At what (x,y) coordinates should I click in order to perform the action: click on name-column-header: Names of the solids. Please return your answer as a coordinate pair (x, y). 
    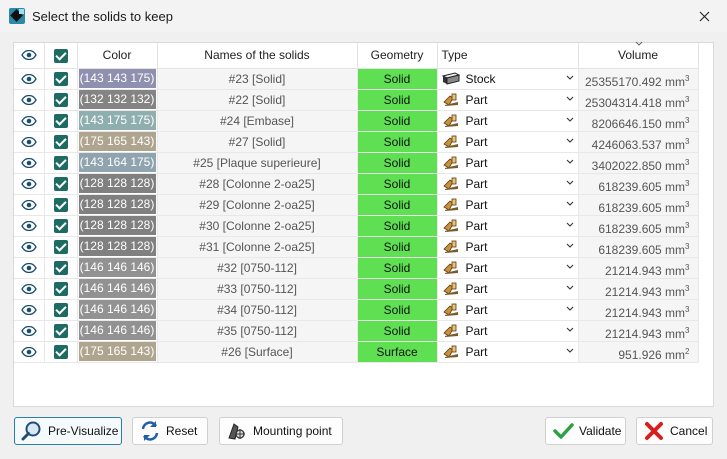
    Looking at the image, I should click on (257, 56).